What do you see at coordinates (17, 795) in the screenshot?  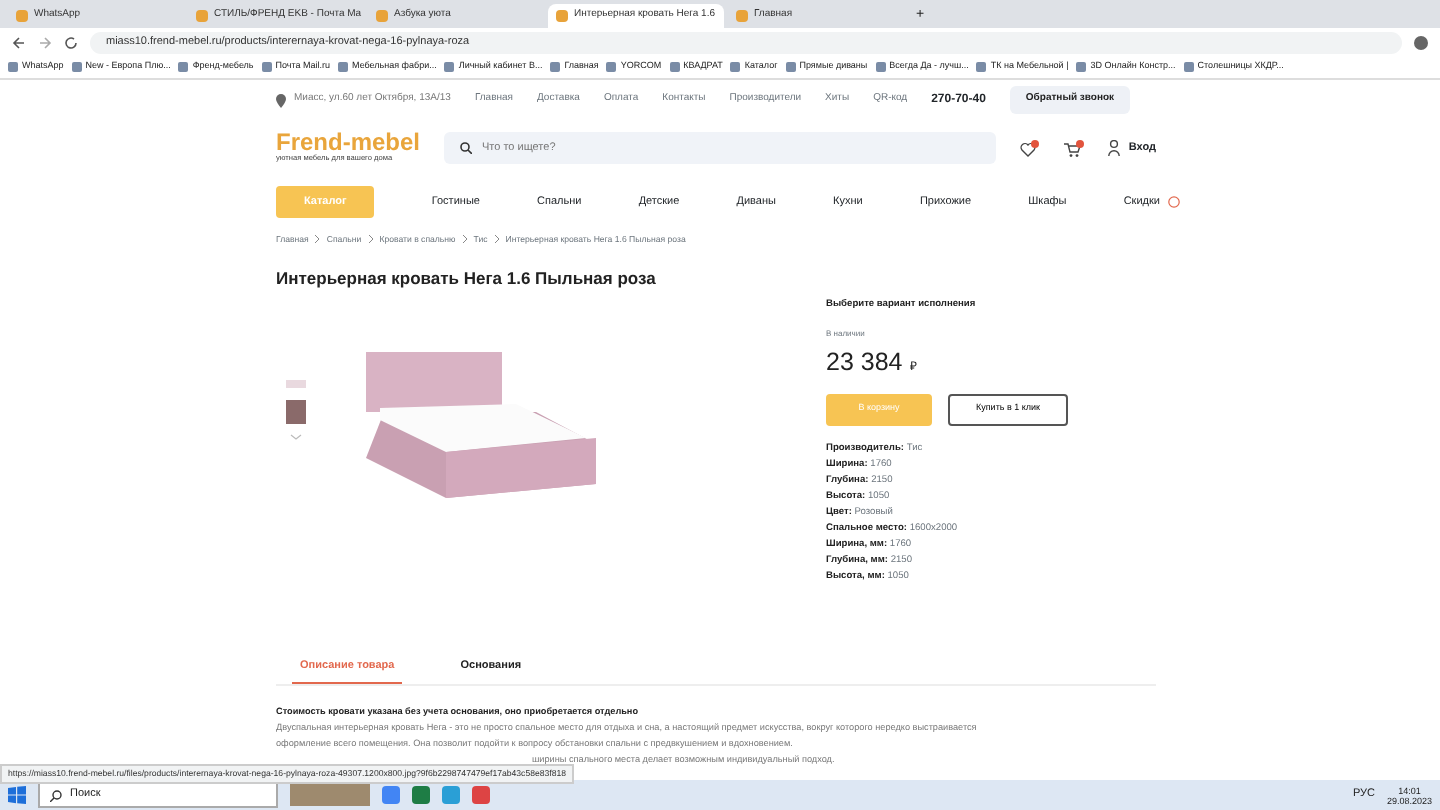 I see `windows-start-icon` at bounding box center [17, 795].